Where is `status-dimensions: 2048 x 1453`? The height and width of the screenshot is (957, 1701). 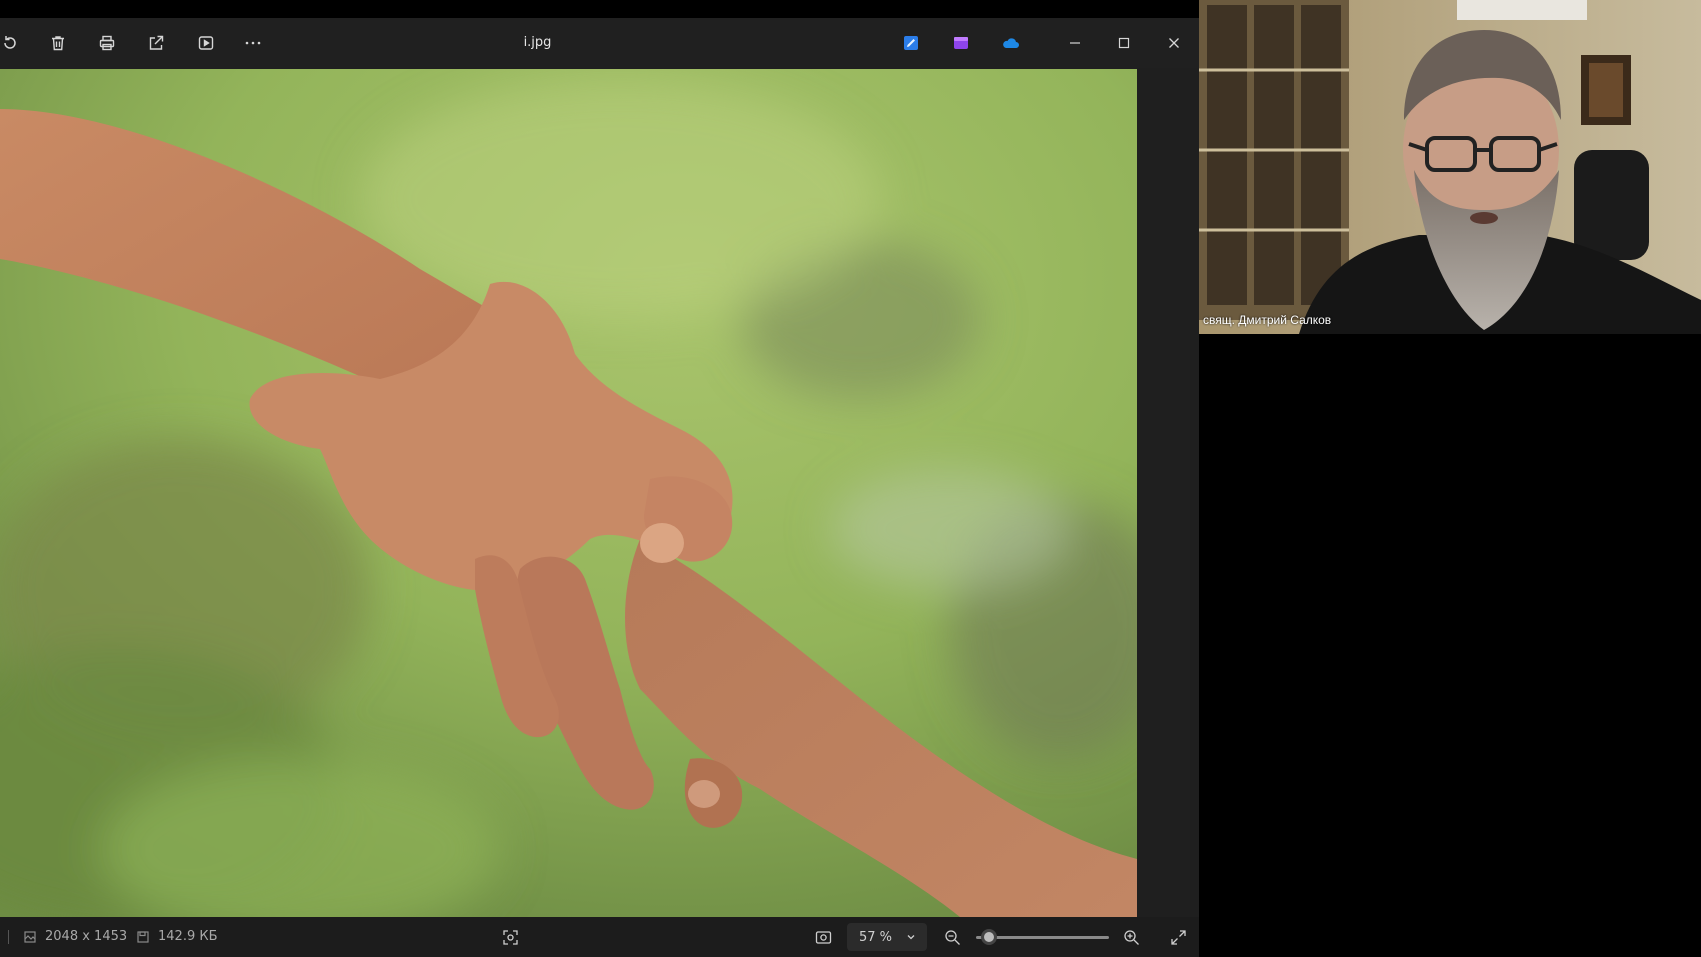 status-dimensions: 2048 x 1453 is located at coordinates (67, 936).